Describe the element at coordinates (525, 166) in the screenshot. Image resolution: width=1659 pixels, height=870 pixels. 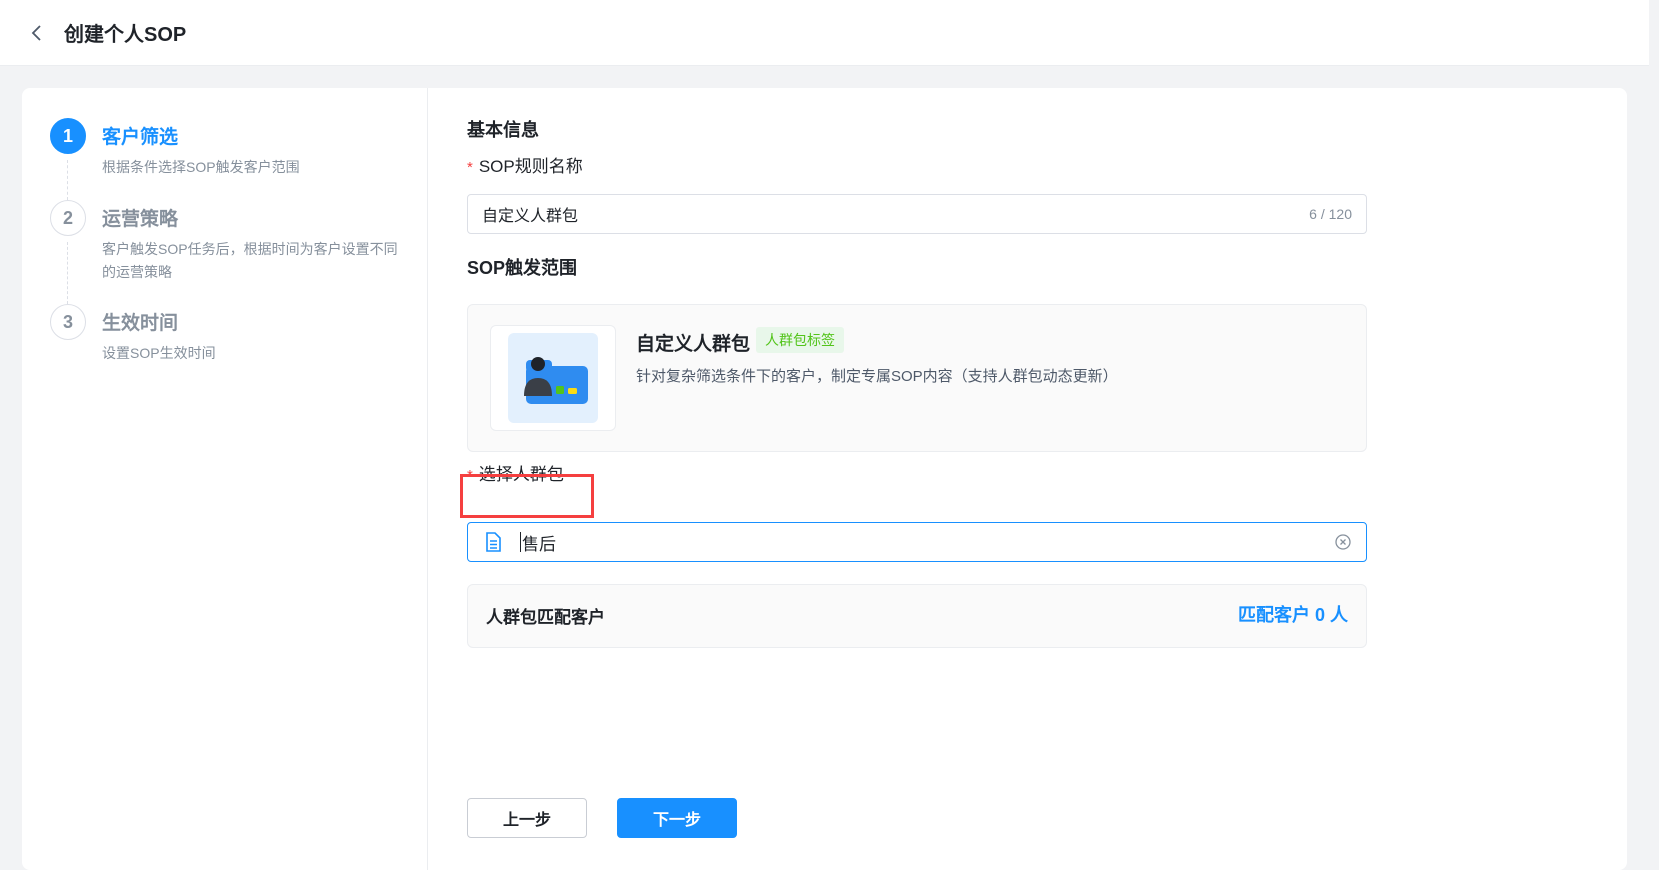
I see `rule-name-label: * SOP规则名称` at that location.